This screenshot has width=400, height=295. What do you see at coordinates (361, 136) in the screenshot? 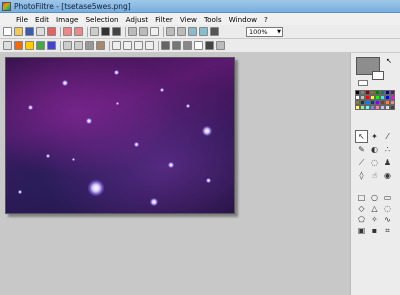
I see `pointer-icon: ↖` at bounding box center [361, 136].